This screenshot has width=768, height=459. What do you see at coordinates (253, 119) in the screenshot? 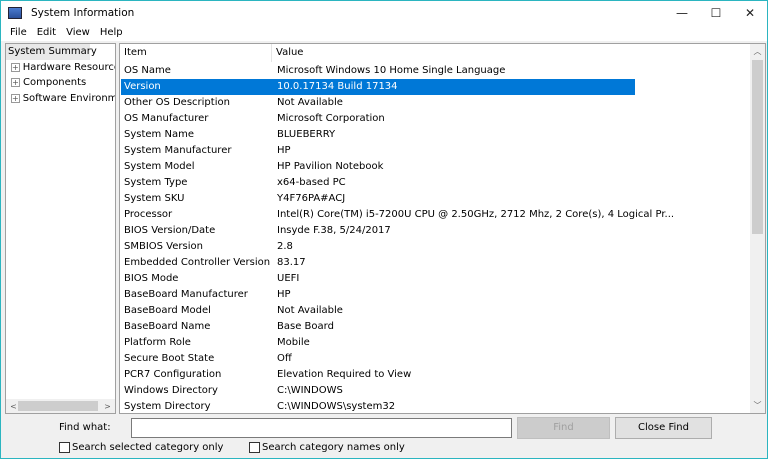
I see `table-row: OS Manufacturer Microsoft Corporation` at bounding box center [253, 119].